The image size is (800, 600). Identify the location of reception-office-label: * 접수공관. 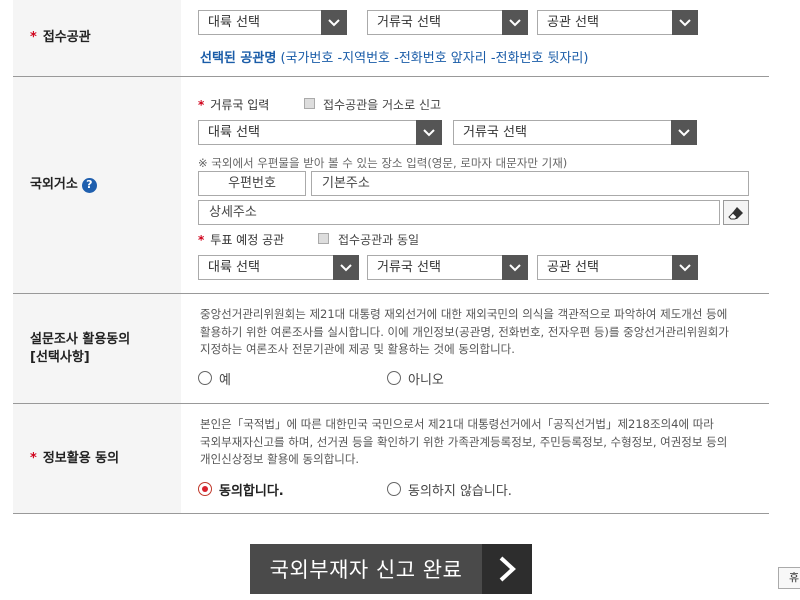
(97, 38).